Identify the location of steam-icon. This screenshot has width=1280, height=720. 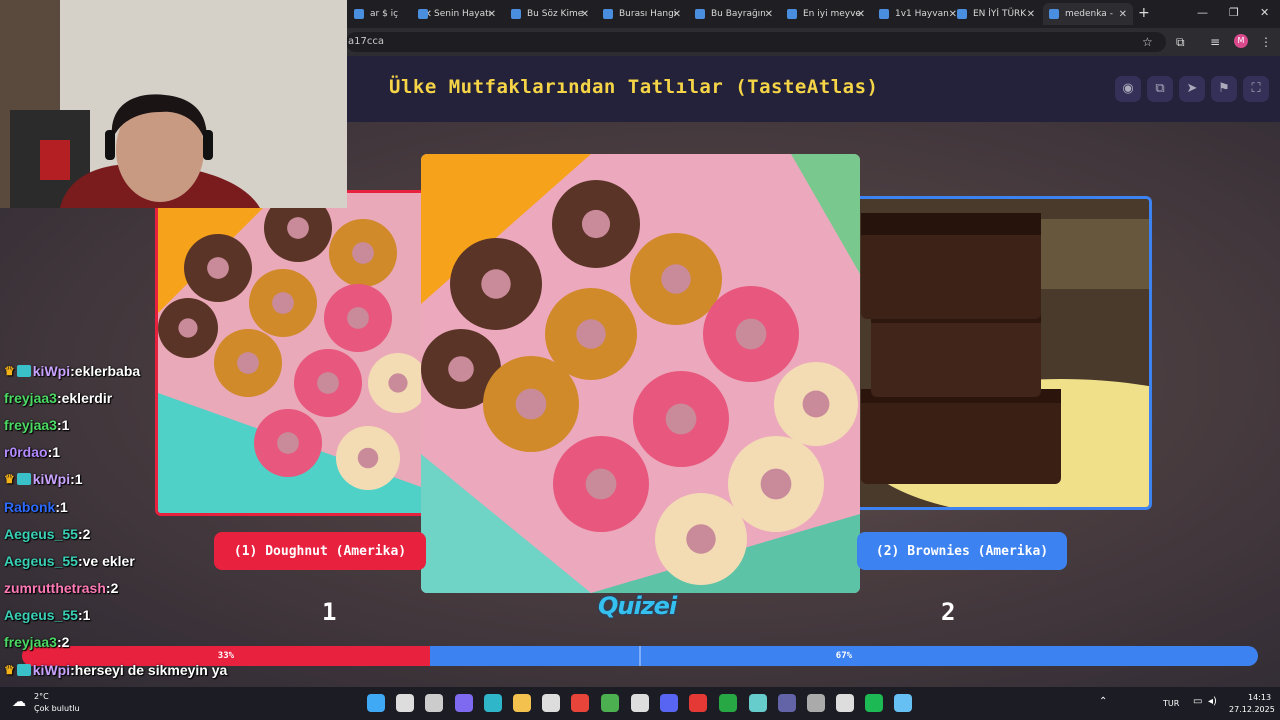
(903, 703).